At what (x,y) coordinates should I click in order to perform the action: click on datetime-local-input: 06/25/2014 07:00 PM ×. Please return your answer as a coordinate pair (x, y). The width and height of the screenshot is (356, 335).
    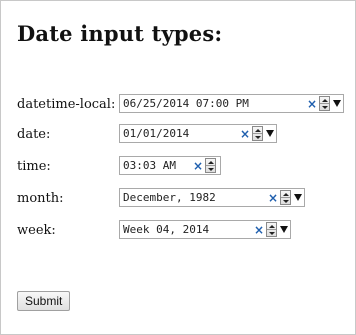
    Looking at the image, I should click on (231, 103).